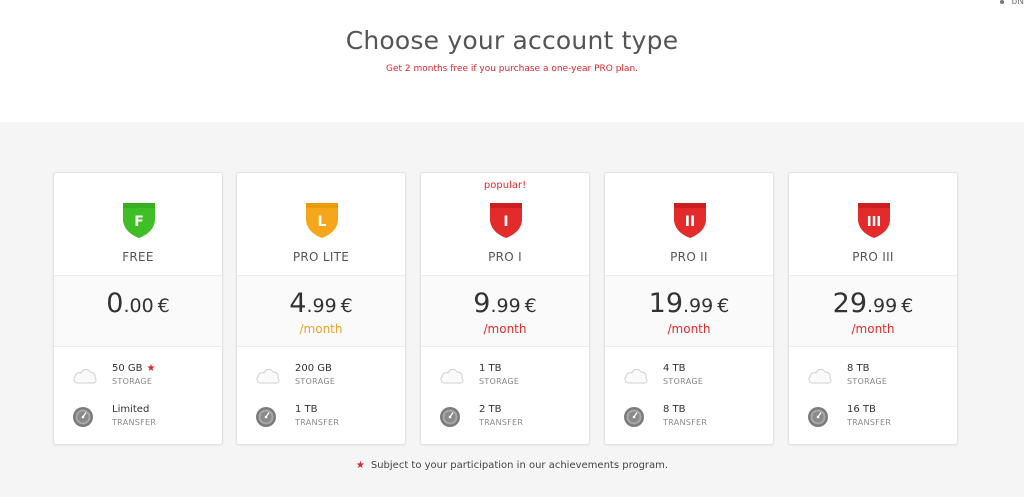 Image resolution: width=1024 pixels, height=497 pixels. I want to click on shield-pro-1-icon: I, so click(506, 219).